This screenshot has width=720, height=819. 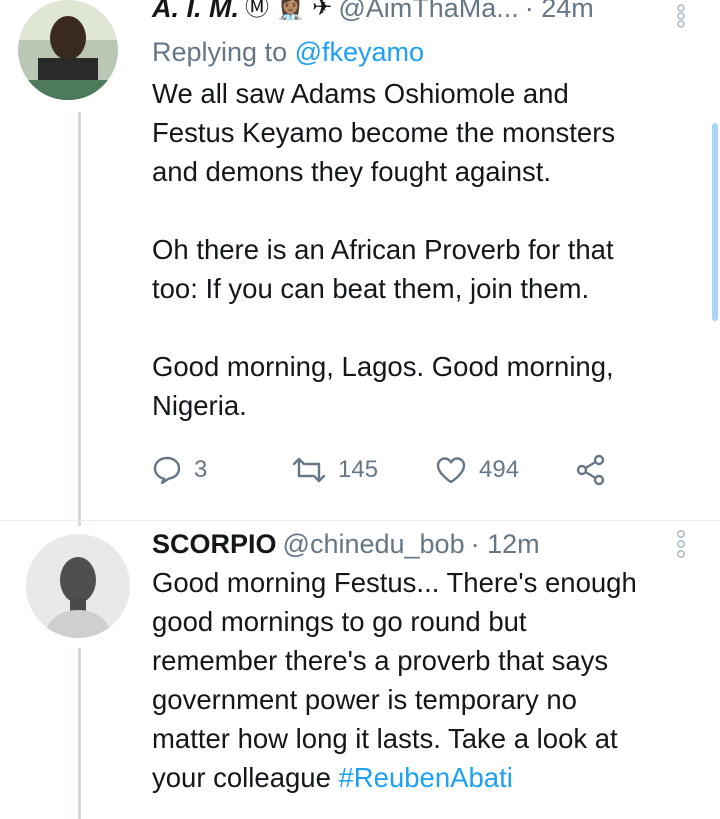 What do you see at coordinates (214, 544) in the screenshot?
I see `display-name: SCORPIO` at bounding box center [214, 544].